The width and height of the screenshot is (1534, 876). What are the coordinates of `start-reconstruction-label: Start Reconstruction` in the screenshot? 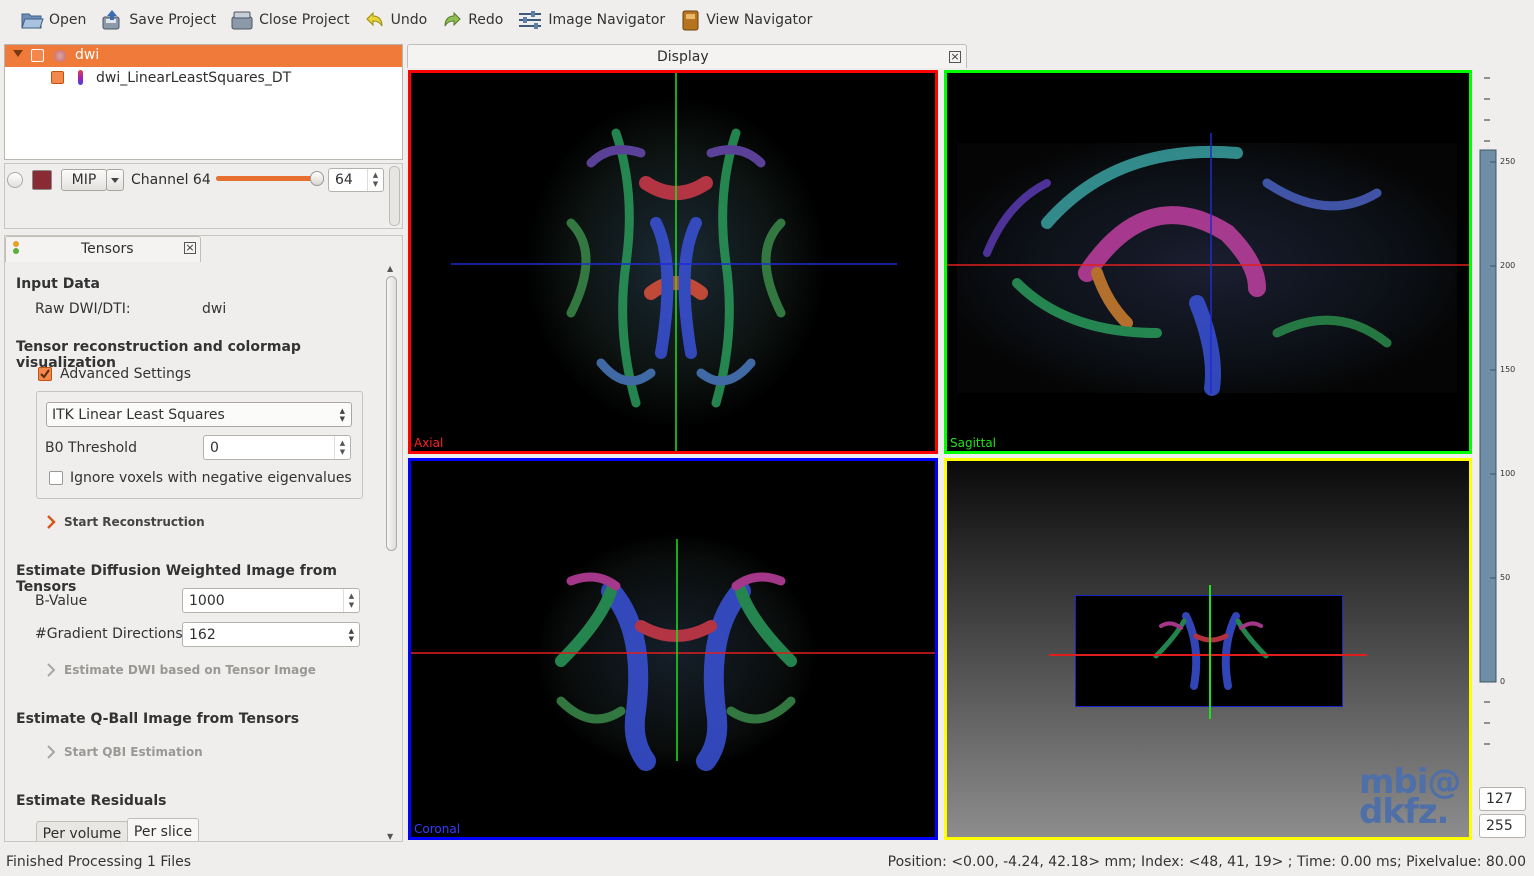 It's located at (134, 522).